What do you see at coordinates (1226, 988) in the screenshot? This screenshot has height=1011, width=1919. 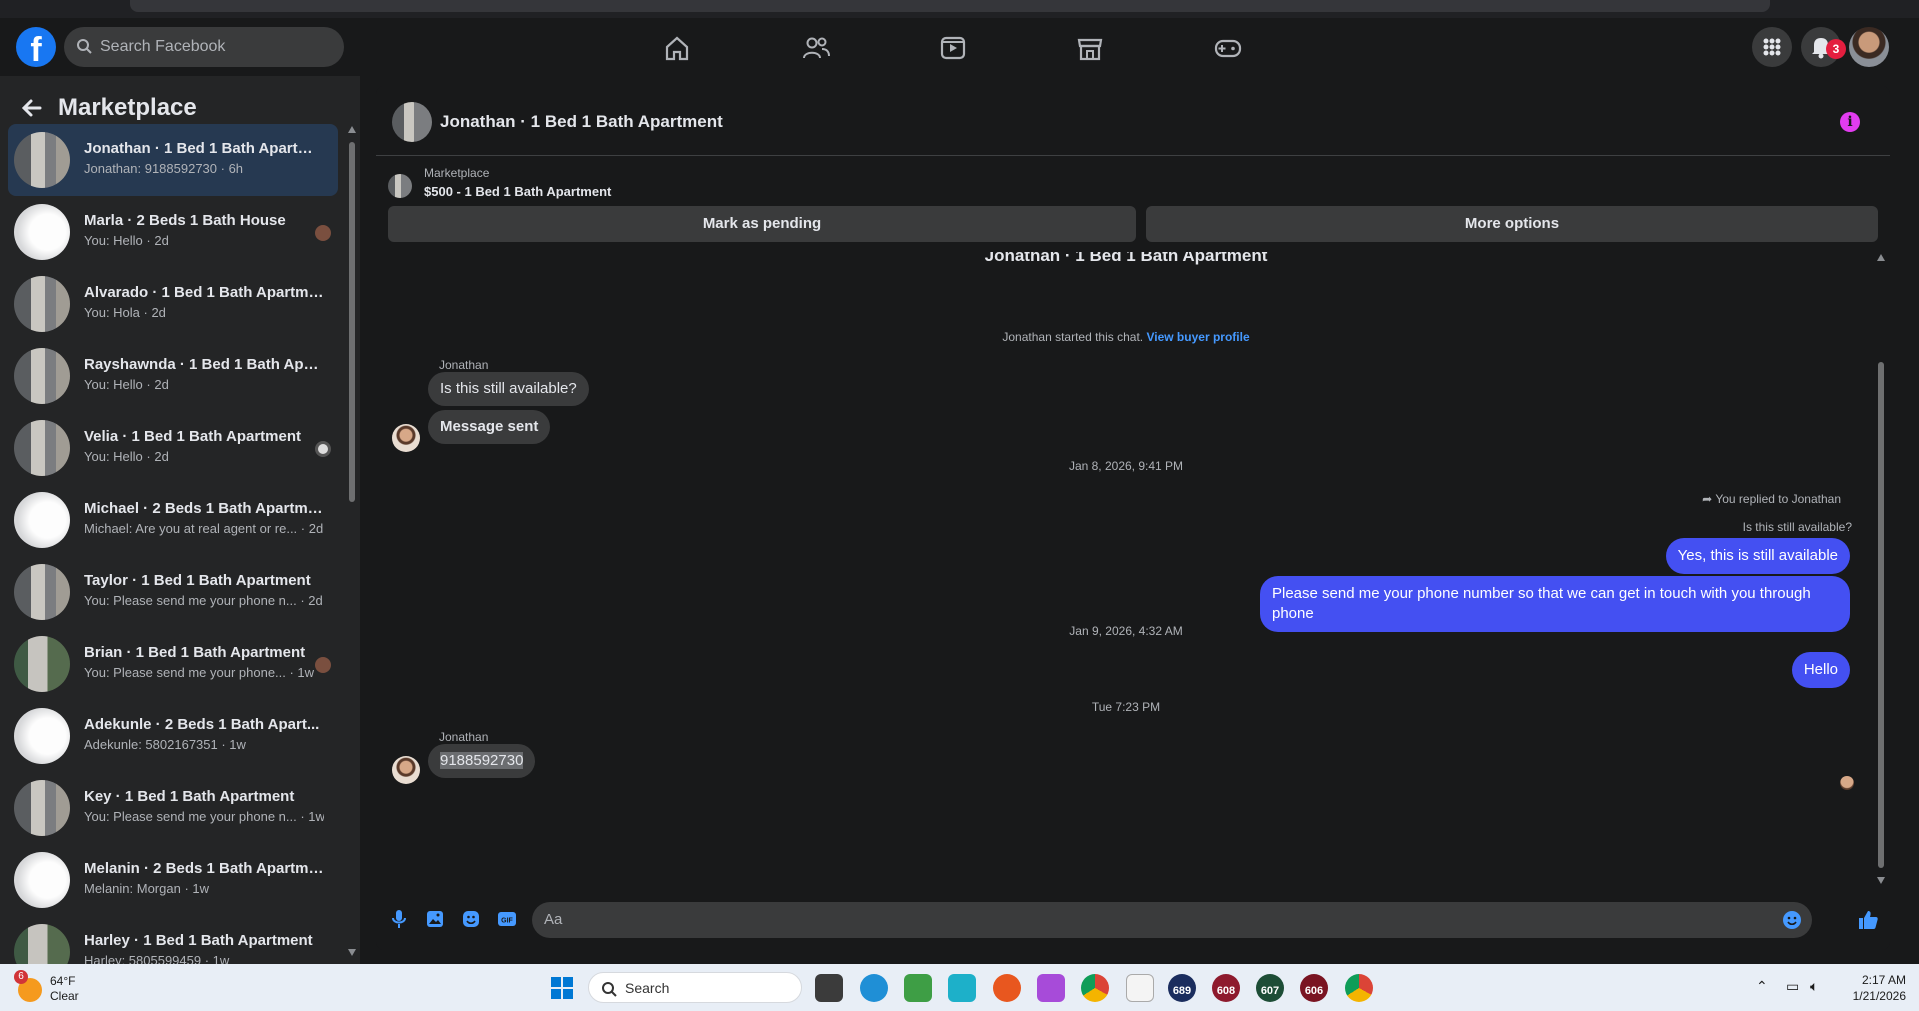 I see `app-badge-icon: 608` at bounding box center [1226, 988].